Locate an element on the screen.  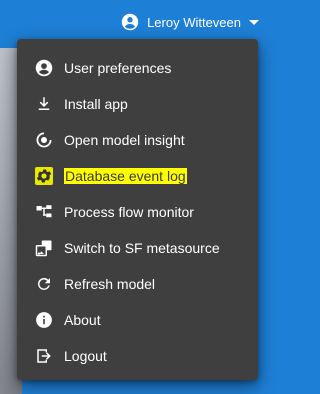
menu-item-database-event-log: Database event log is located at coordinates (137, 176).